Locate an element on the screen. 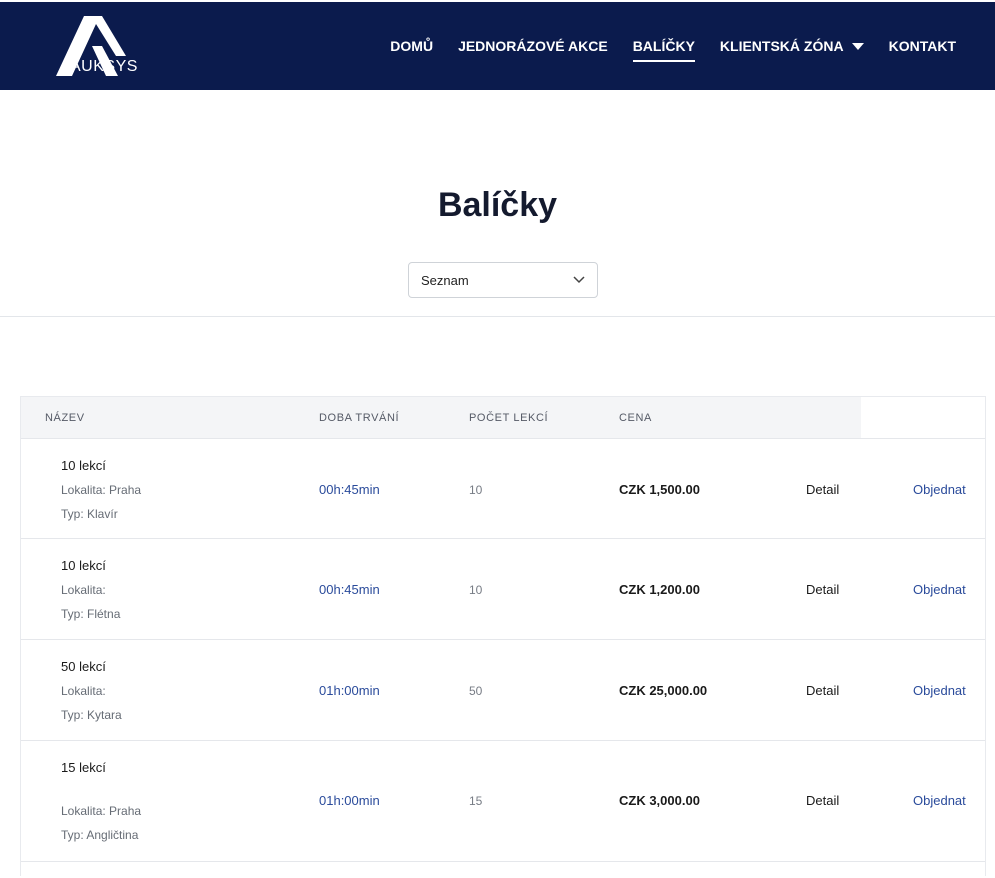 The image size is (995, 878). nav-client-zone-label: KLIENTSKÁ ZÓNA is located at coordinates (781, 46).